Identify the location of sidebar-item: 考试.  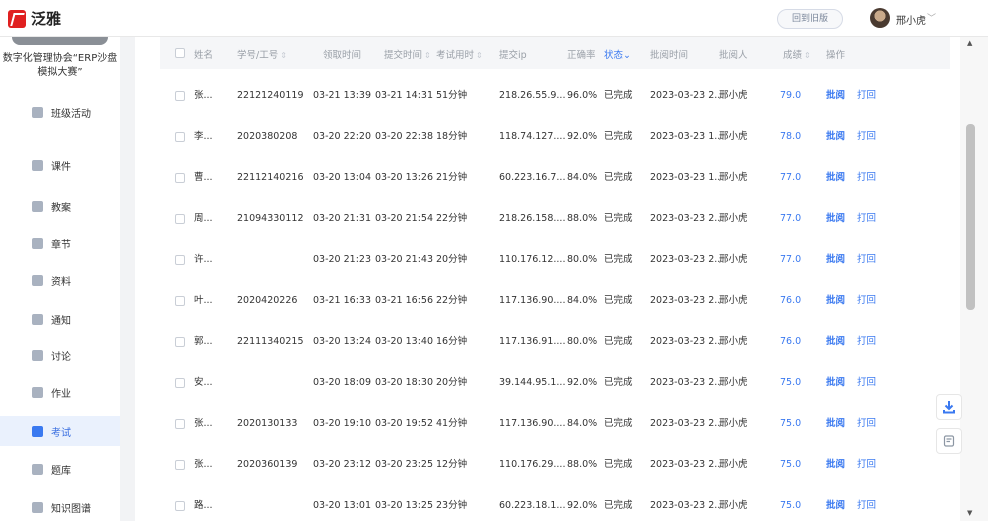
(60, 431).